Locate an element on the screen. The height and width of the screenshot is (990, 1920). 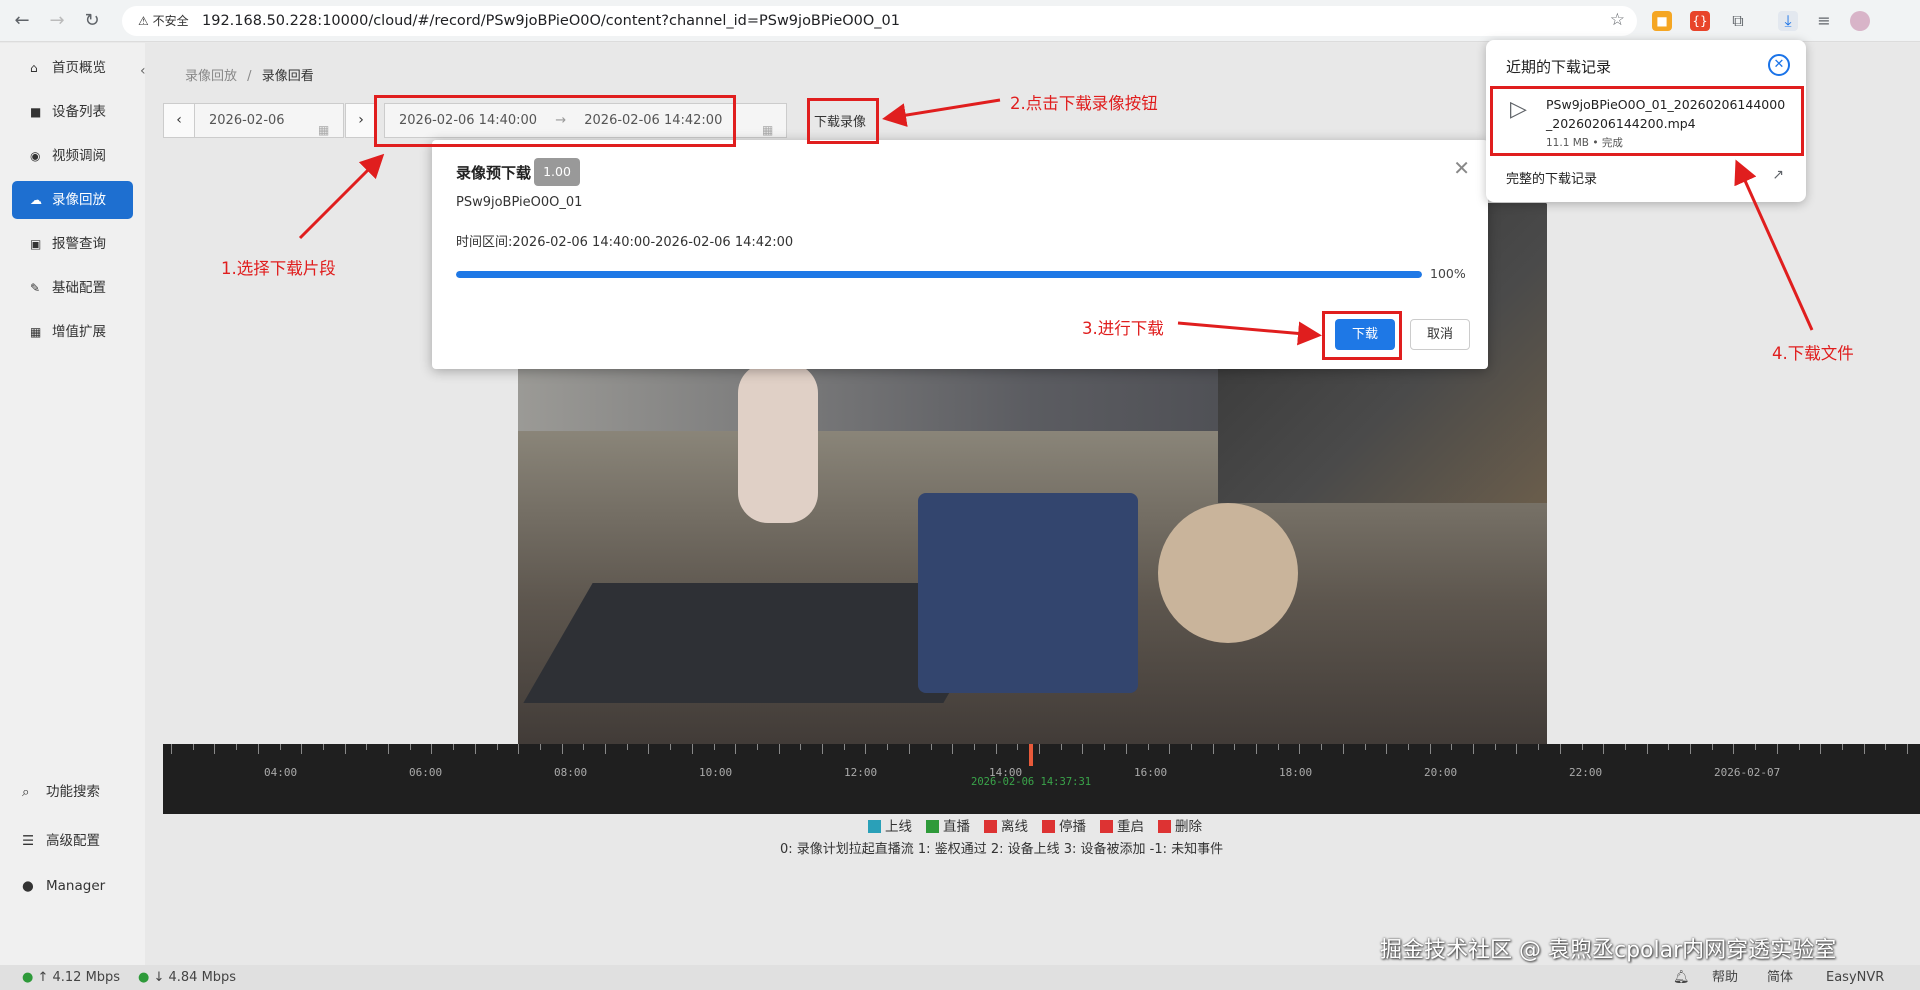
annotation-box-download is located at coordinates (843, 121).